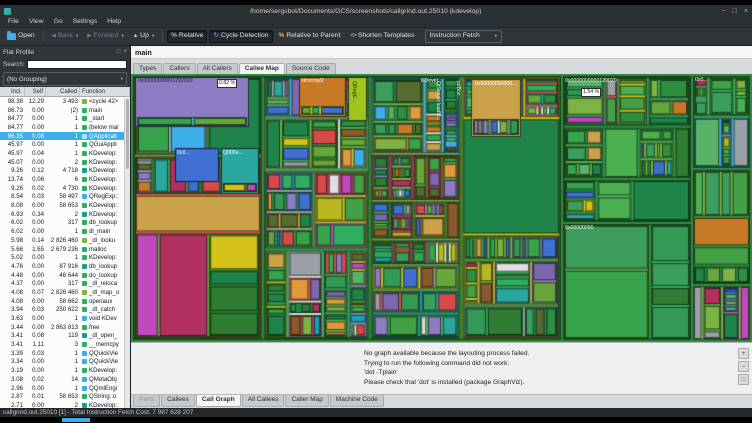 Image resolution: width=752 pixels, height=423 pixels. What do you see at coordinates (103, 266) in the screenshot?
I see `function-name: db_lookup` at bounding box center [103, 266].